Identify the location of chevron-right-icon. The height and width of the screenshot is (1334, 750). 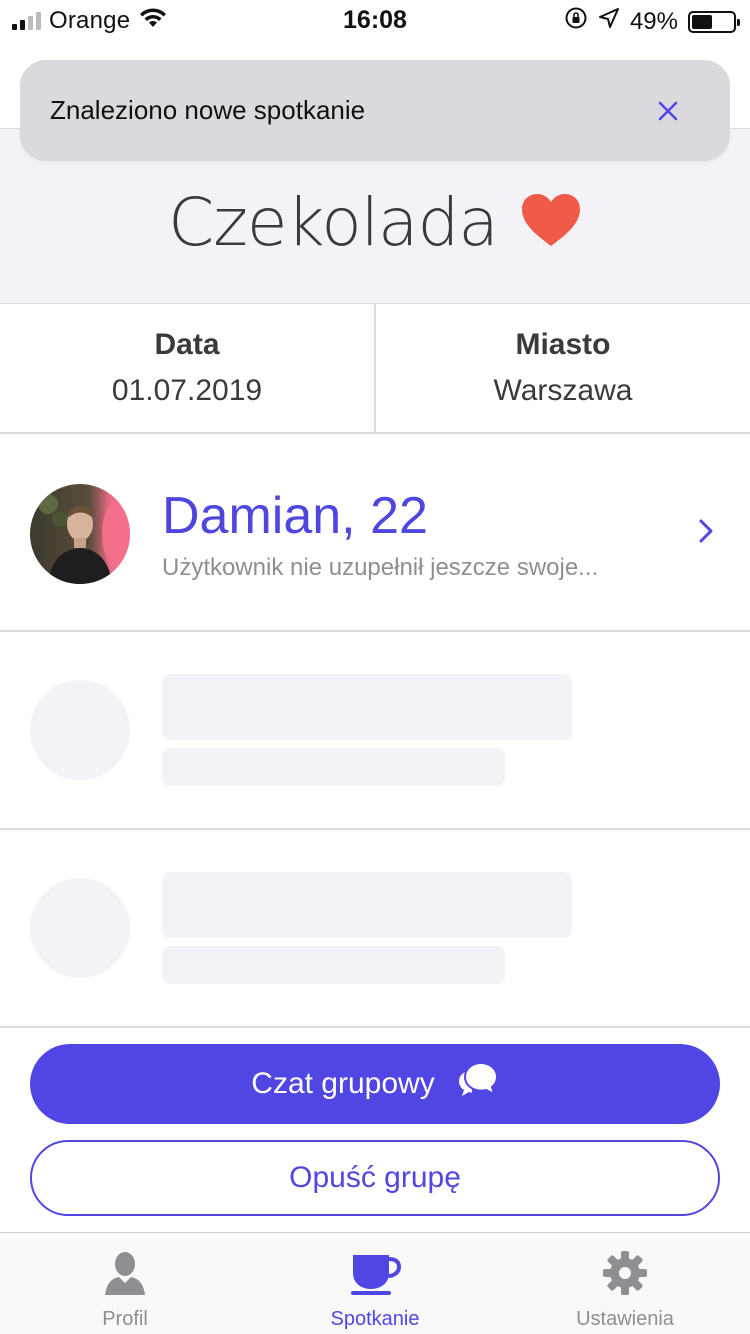
(706, 533).